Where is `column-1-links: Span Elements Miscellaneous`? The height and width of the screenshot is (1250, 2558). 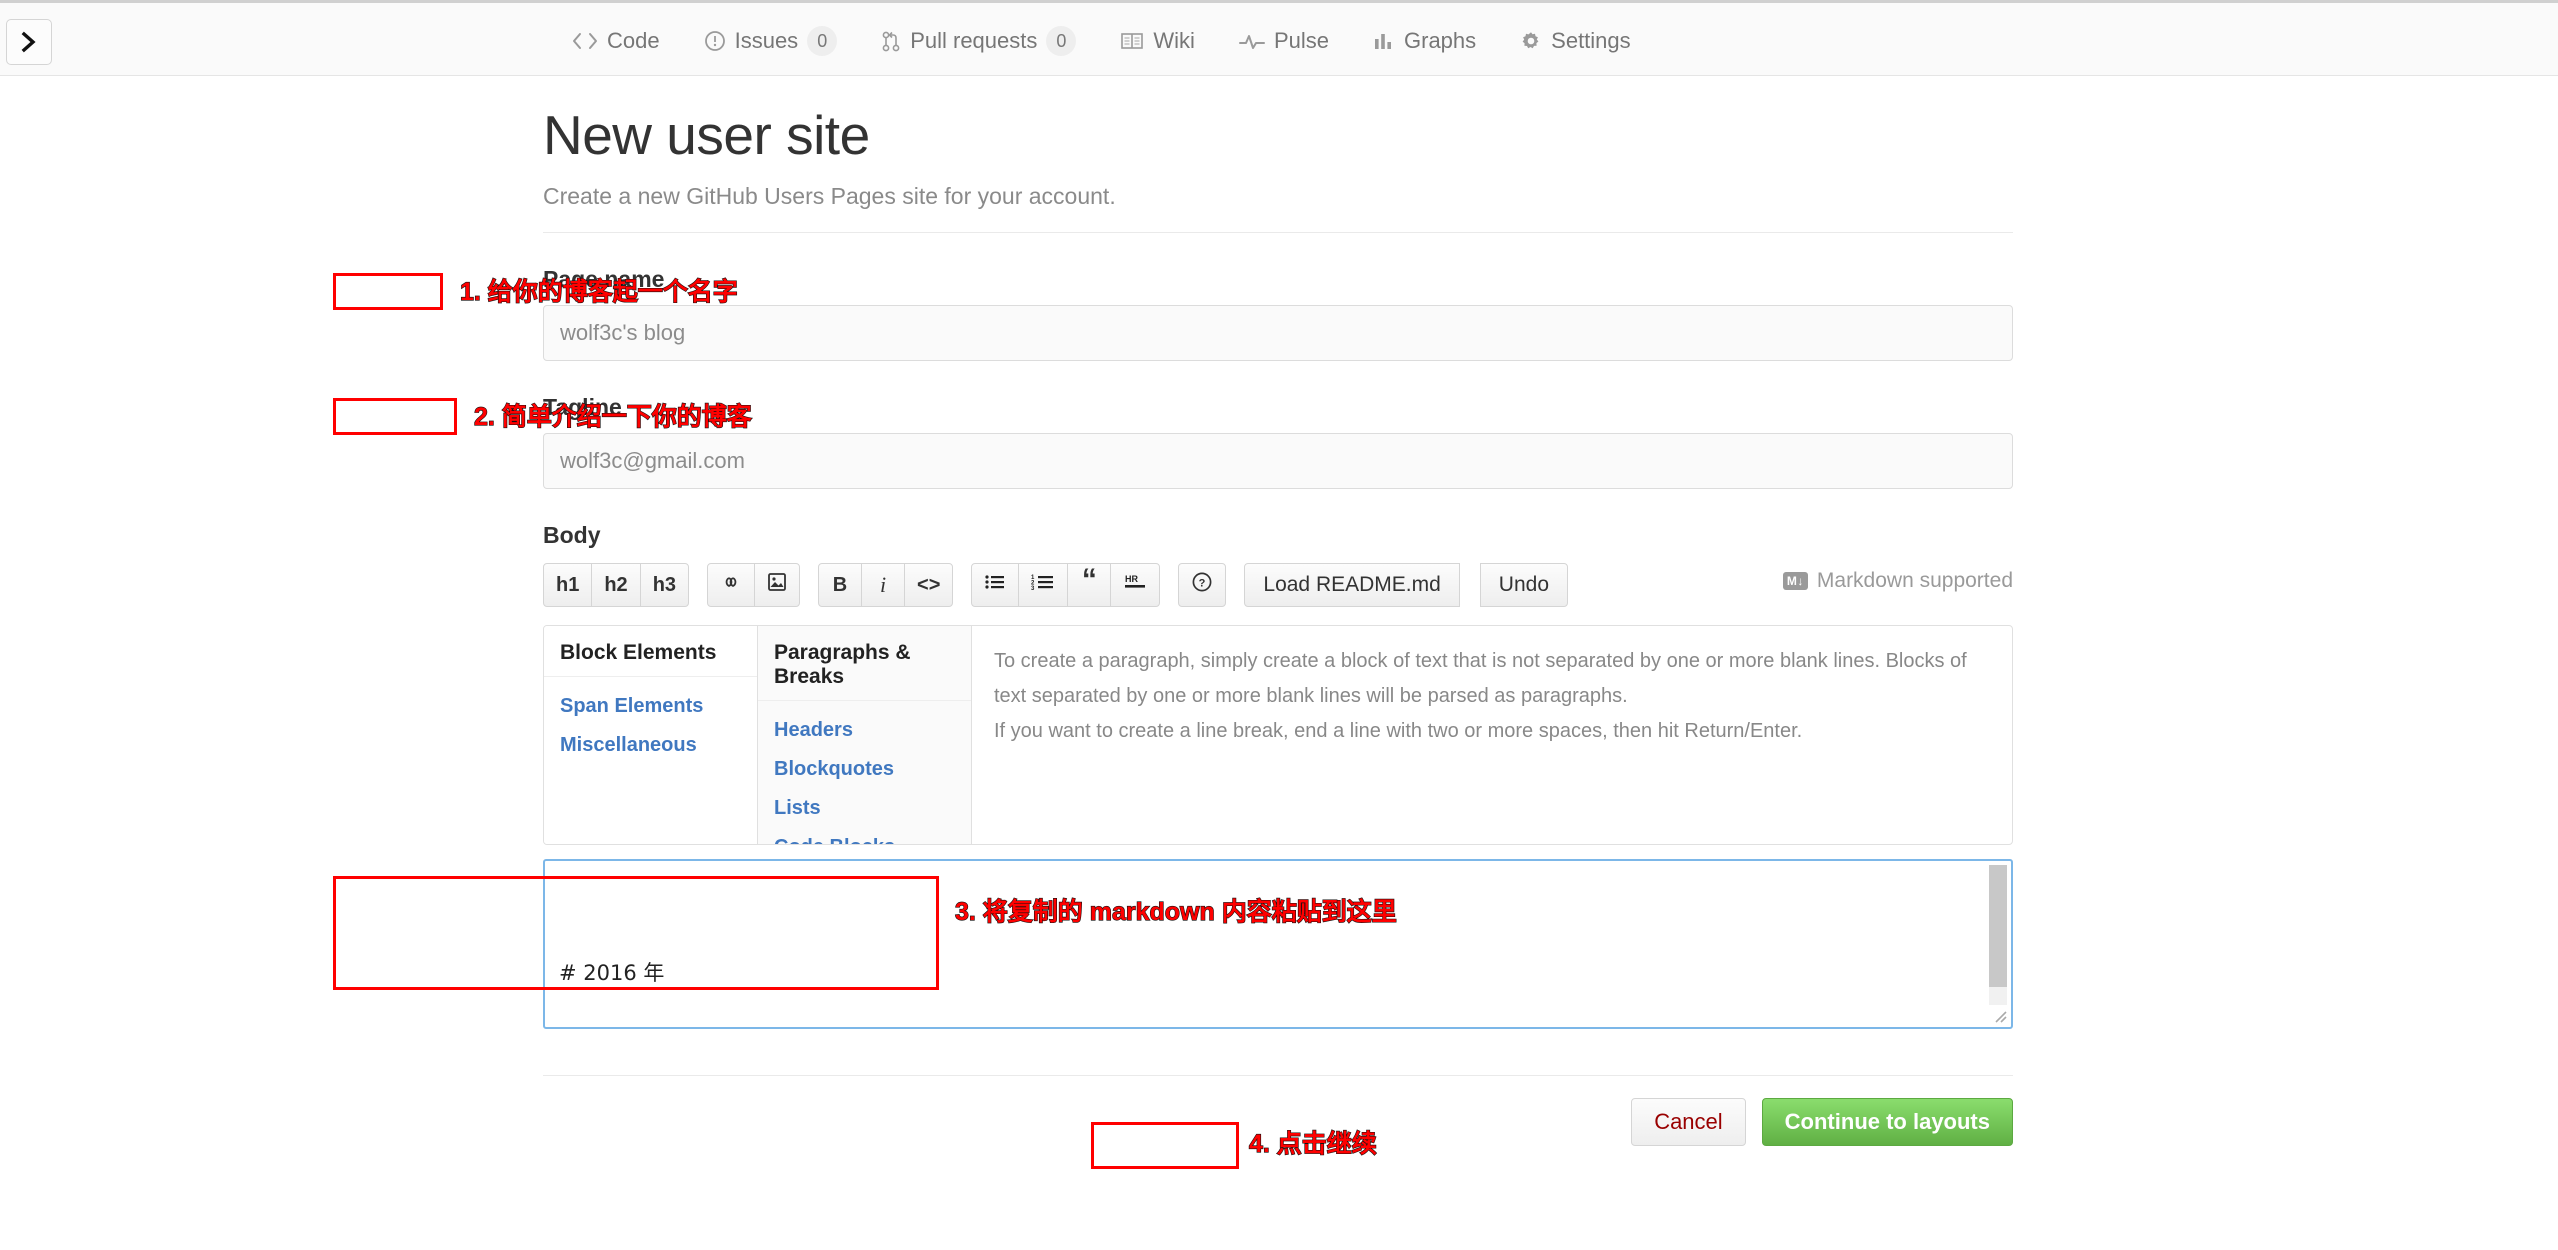 column-1-links: Span Elements Miscellaneous is located at coordinates (650, 721).